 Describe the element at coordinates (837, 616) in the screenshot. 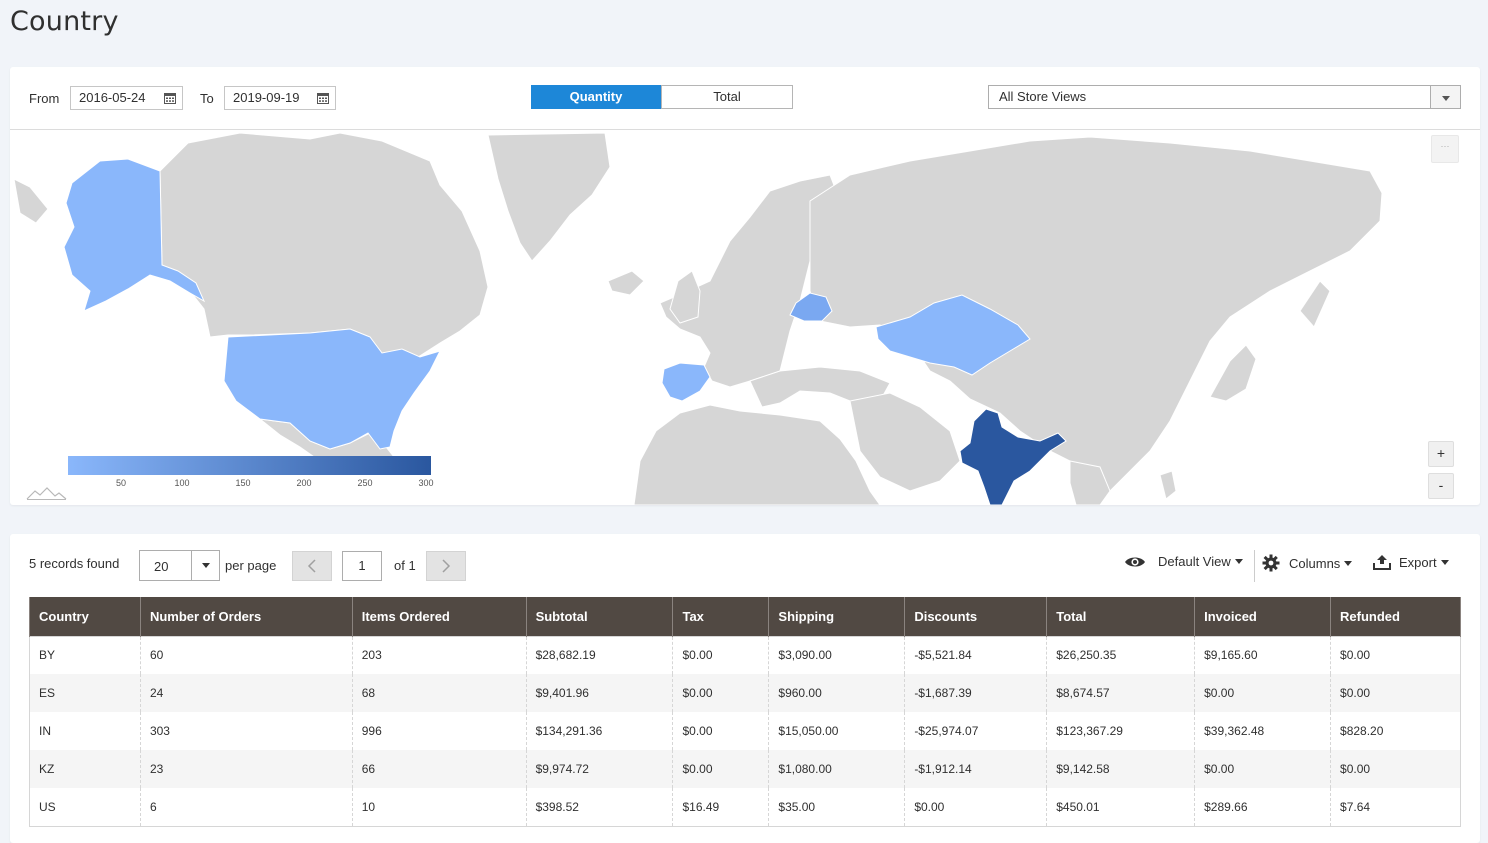

I see `column-header: Shipping` at that location.